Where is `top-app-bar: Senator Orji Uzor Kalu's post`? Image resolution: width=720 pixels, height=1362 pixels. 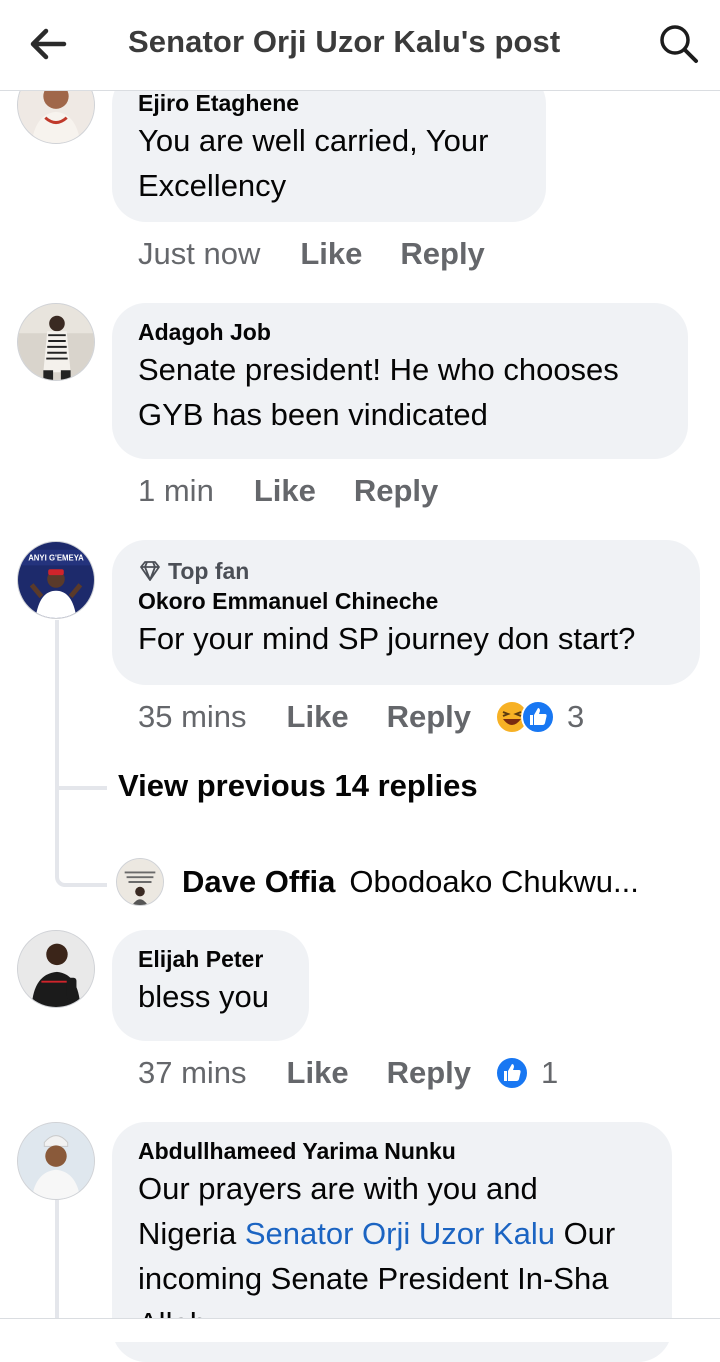 top-app-bar: Senator Orji Uzor Kalu's post is located at coordinates (360, 45).